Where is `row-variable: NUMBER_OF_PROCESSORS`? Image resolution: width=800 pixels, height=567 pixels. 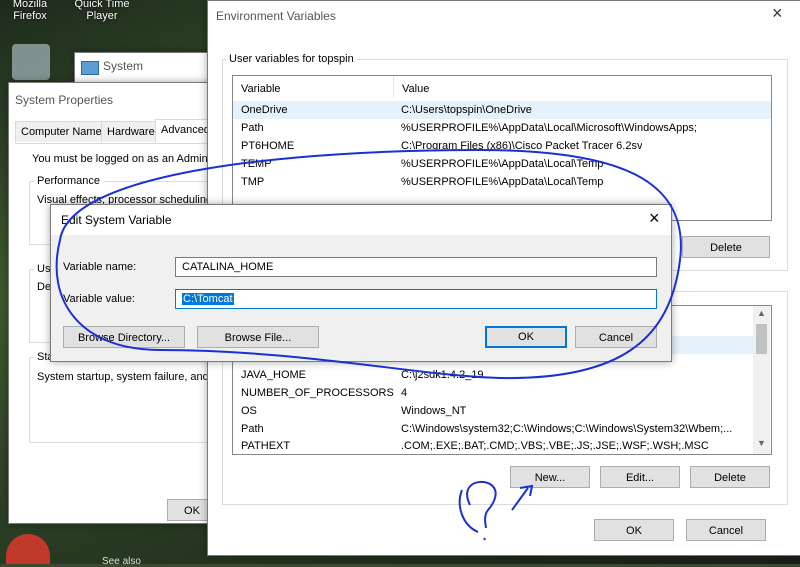 row-variable: NUMBER_OF_PROCESSORS is located at coordinates (317, 393).